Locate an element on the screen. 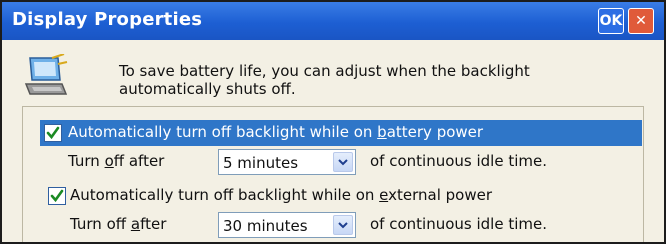  battery-turn-off-label: Turn off after is located at coordinates (116, 161).